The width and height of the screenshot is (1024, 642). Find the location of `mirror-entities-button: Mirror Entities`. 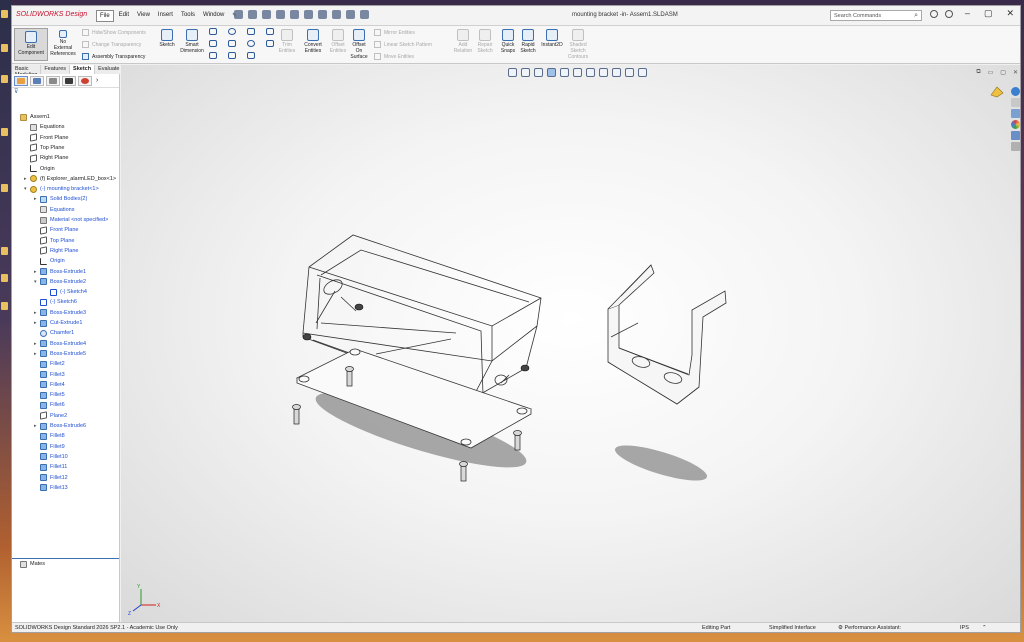

mirror-entities-button: Mirror Entities is located at coordinates (394, 32).